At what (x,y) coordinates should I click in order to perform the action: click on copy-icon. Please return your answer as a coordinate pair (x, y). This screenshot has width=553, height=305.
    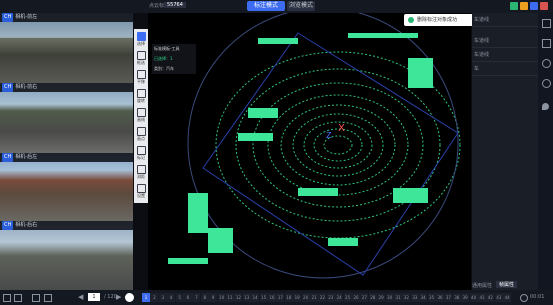
    Looking at the image, I should click on (18, 298).